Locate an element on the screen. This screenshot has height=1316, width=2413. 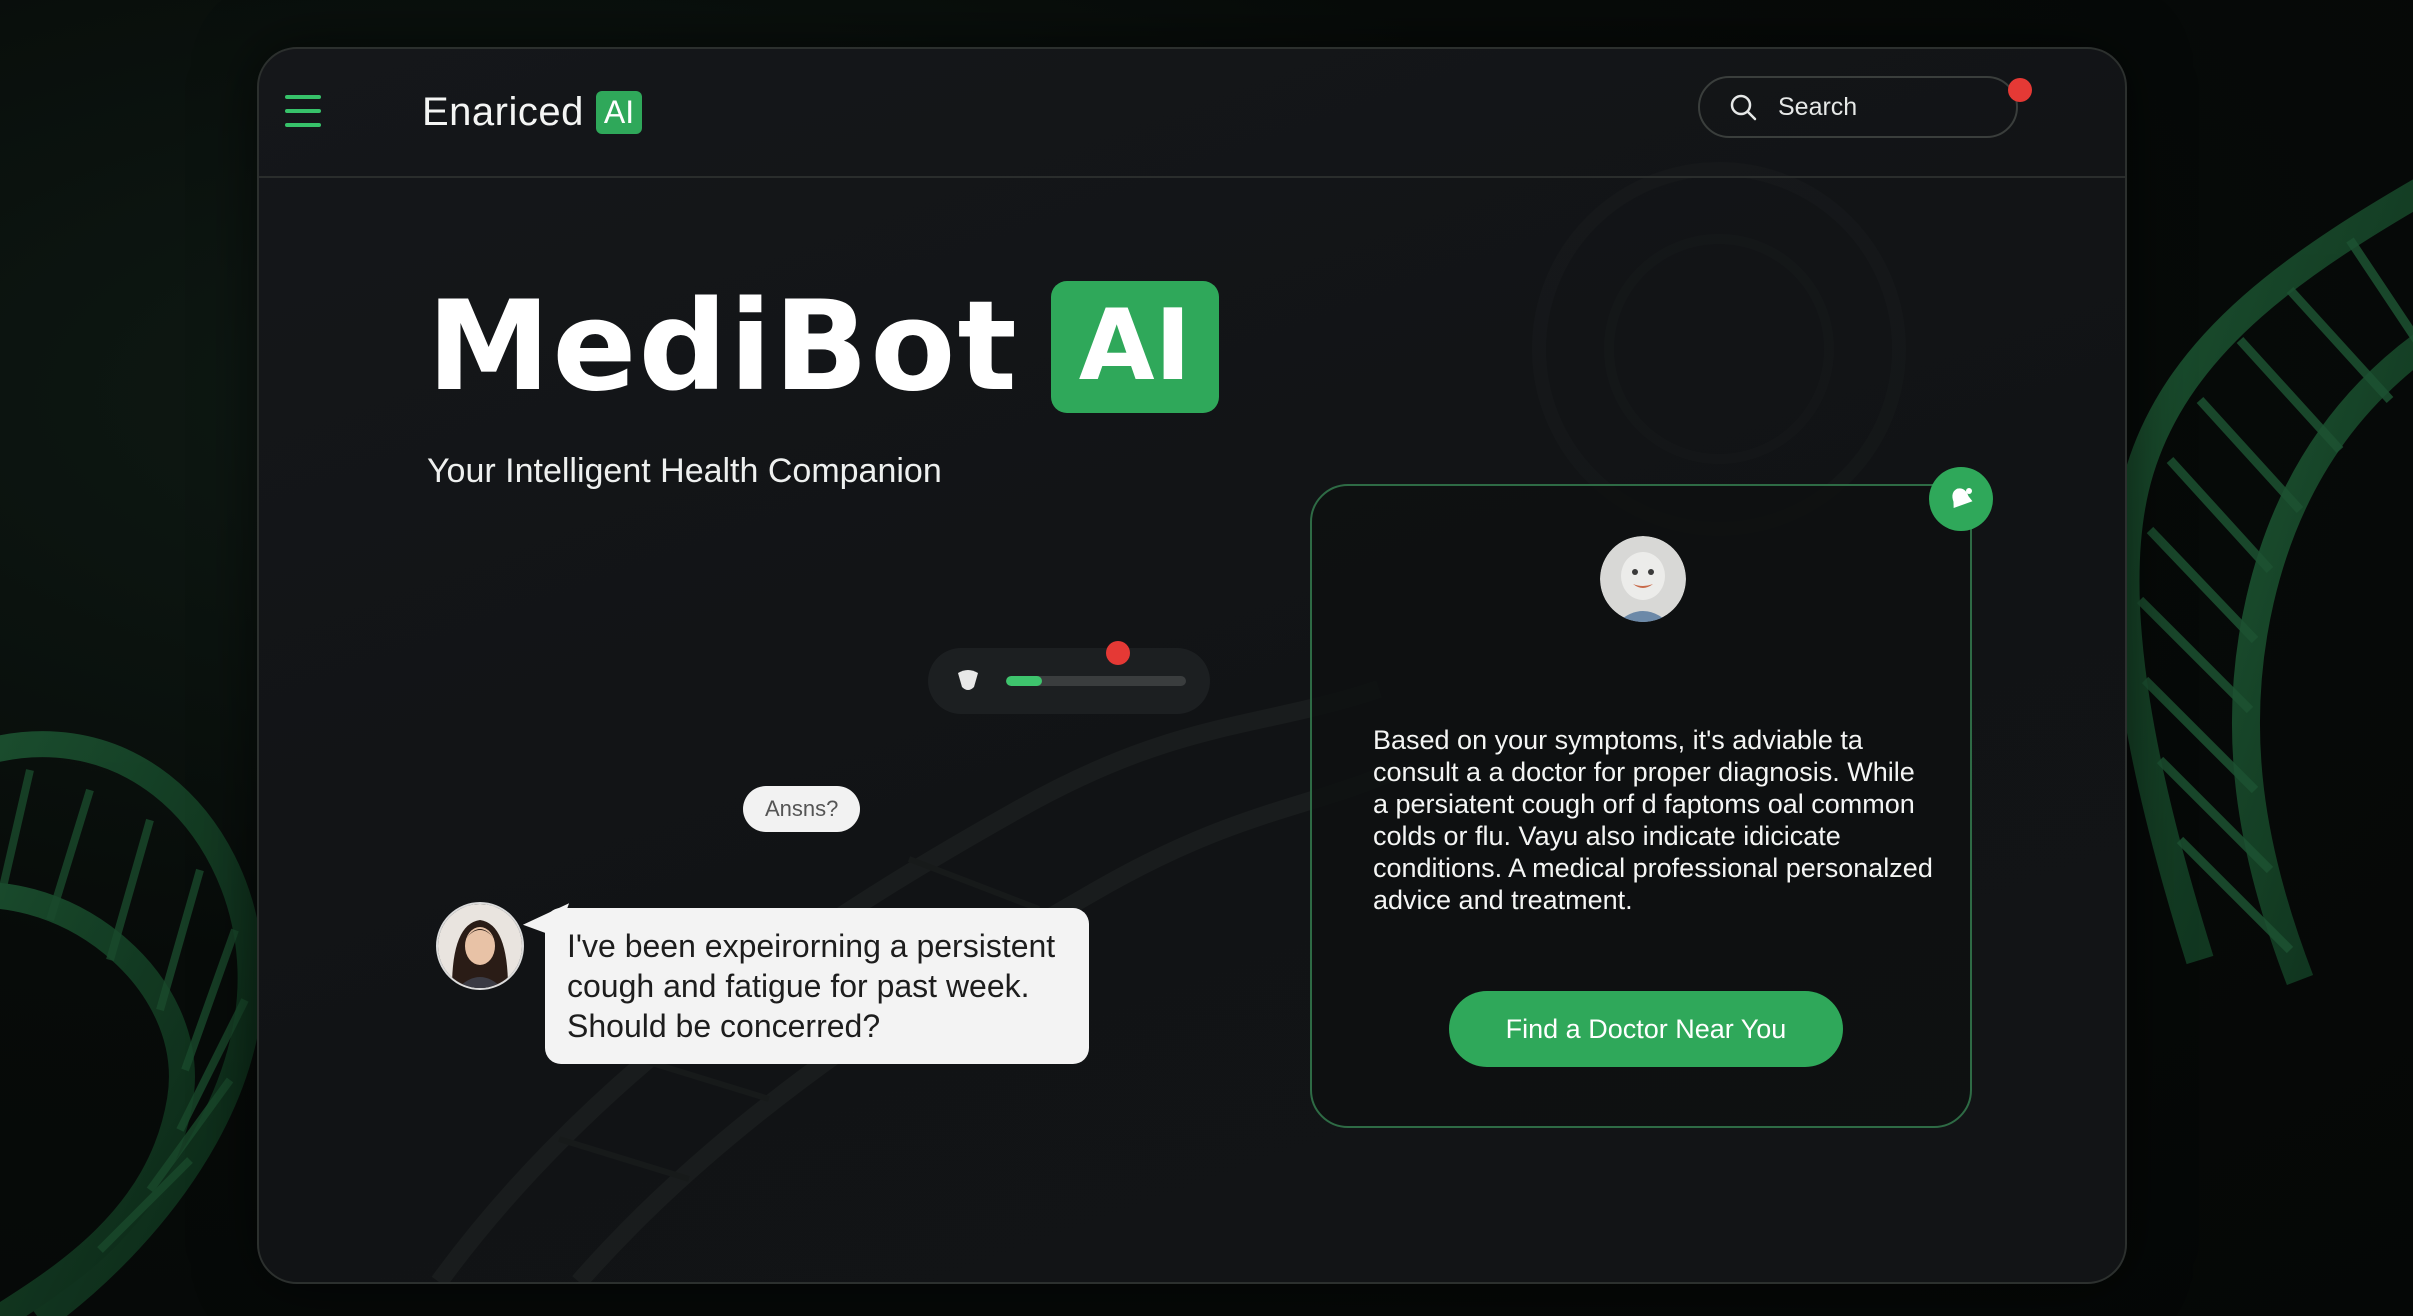
bell-icon is located at coordinates (1962, 498).